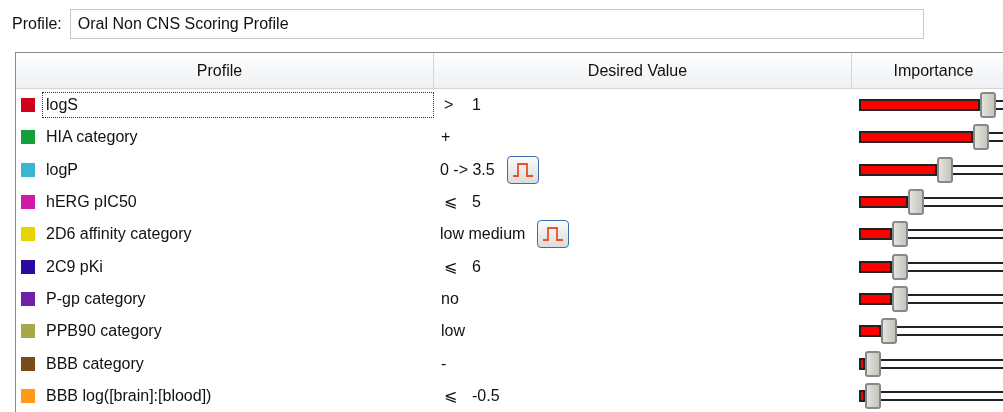 The width and height of the screenshot is (1003, 412). What do you see at coordinates (467, 169) in the screenshot?
I see `desired-value: 0 -> 3.5` at bounding box center [467, 169].